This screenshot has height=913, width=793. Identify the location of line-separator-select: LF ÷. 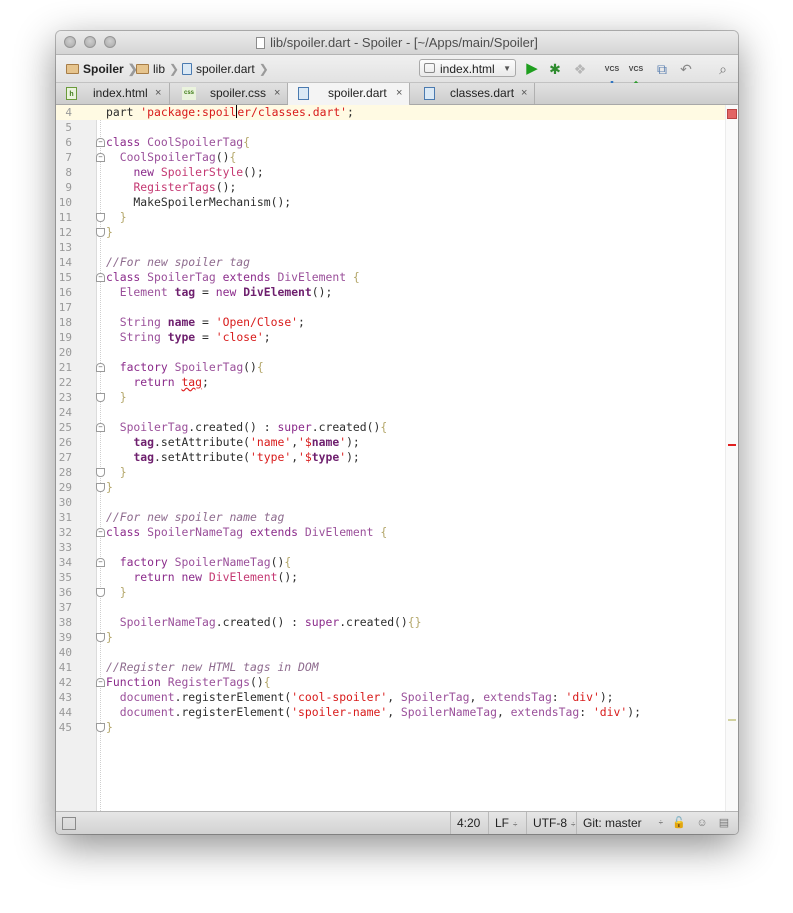
(507, 823).